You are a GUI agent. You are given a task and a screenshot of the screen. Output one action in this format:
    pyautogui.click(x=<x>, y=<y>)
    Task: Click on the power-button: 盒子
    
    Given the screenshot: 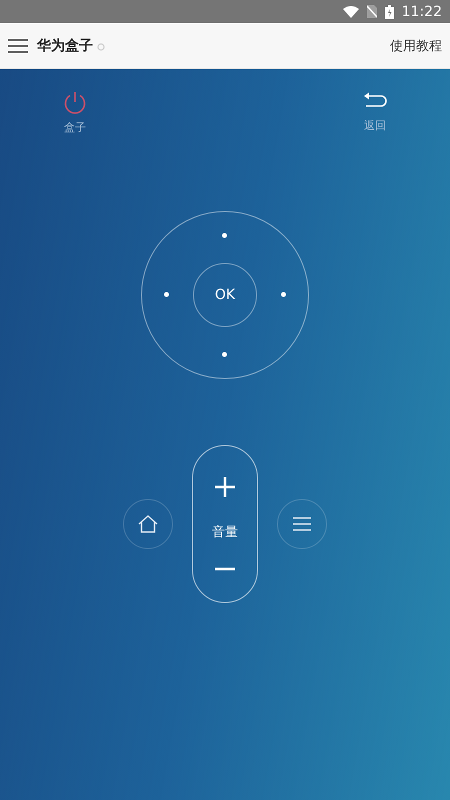 What is the action you would take?
    pyautogui.click(x=75, y=113)
    